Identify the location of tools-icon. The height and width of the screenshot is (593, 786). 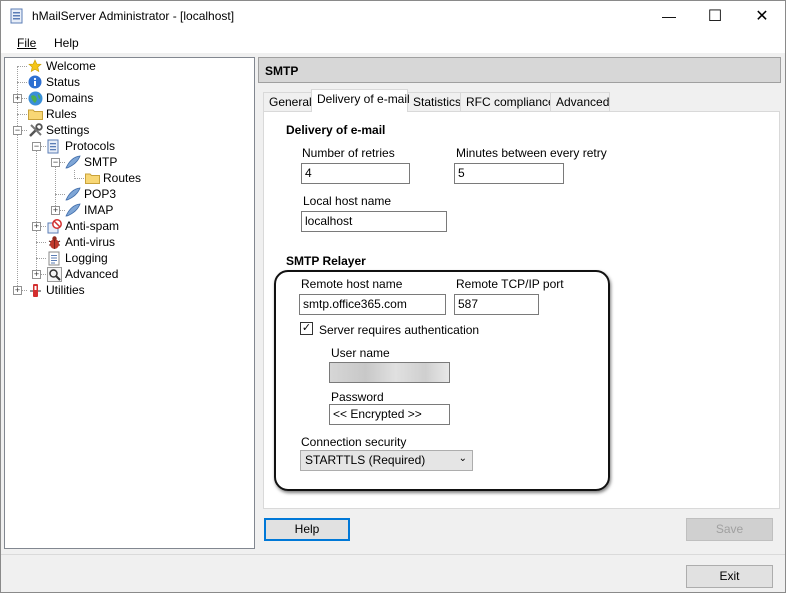
(35, 130).